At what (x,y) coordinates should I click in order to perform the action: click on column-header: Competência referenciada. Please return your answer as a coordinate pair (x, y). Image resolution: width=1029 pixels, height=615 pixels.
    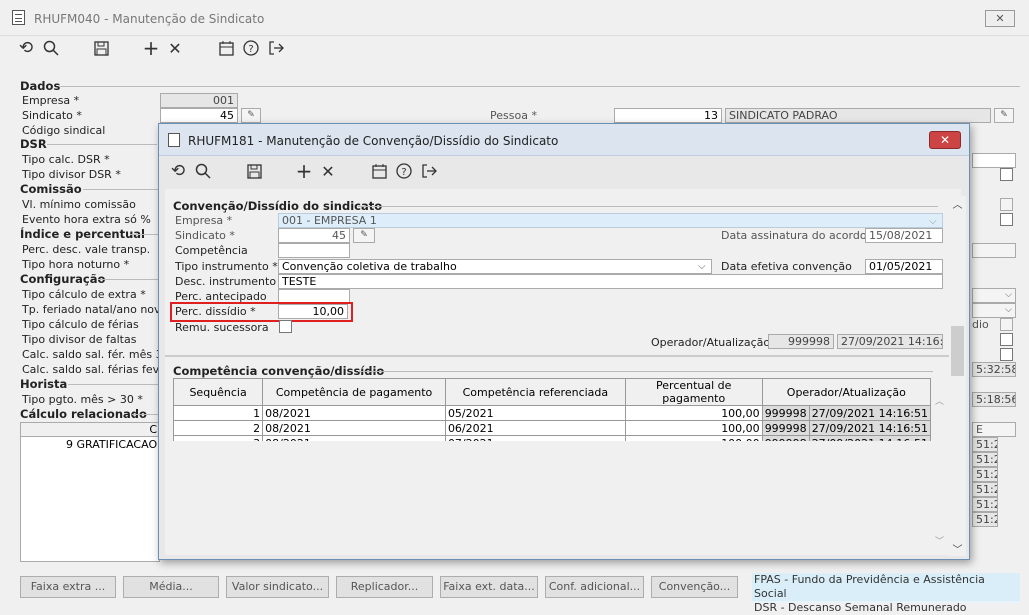
    Looking at the image, I should click on (535, 392).